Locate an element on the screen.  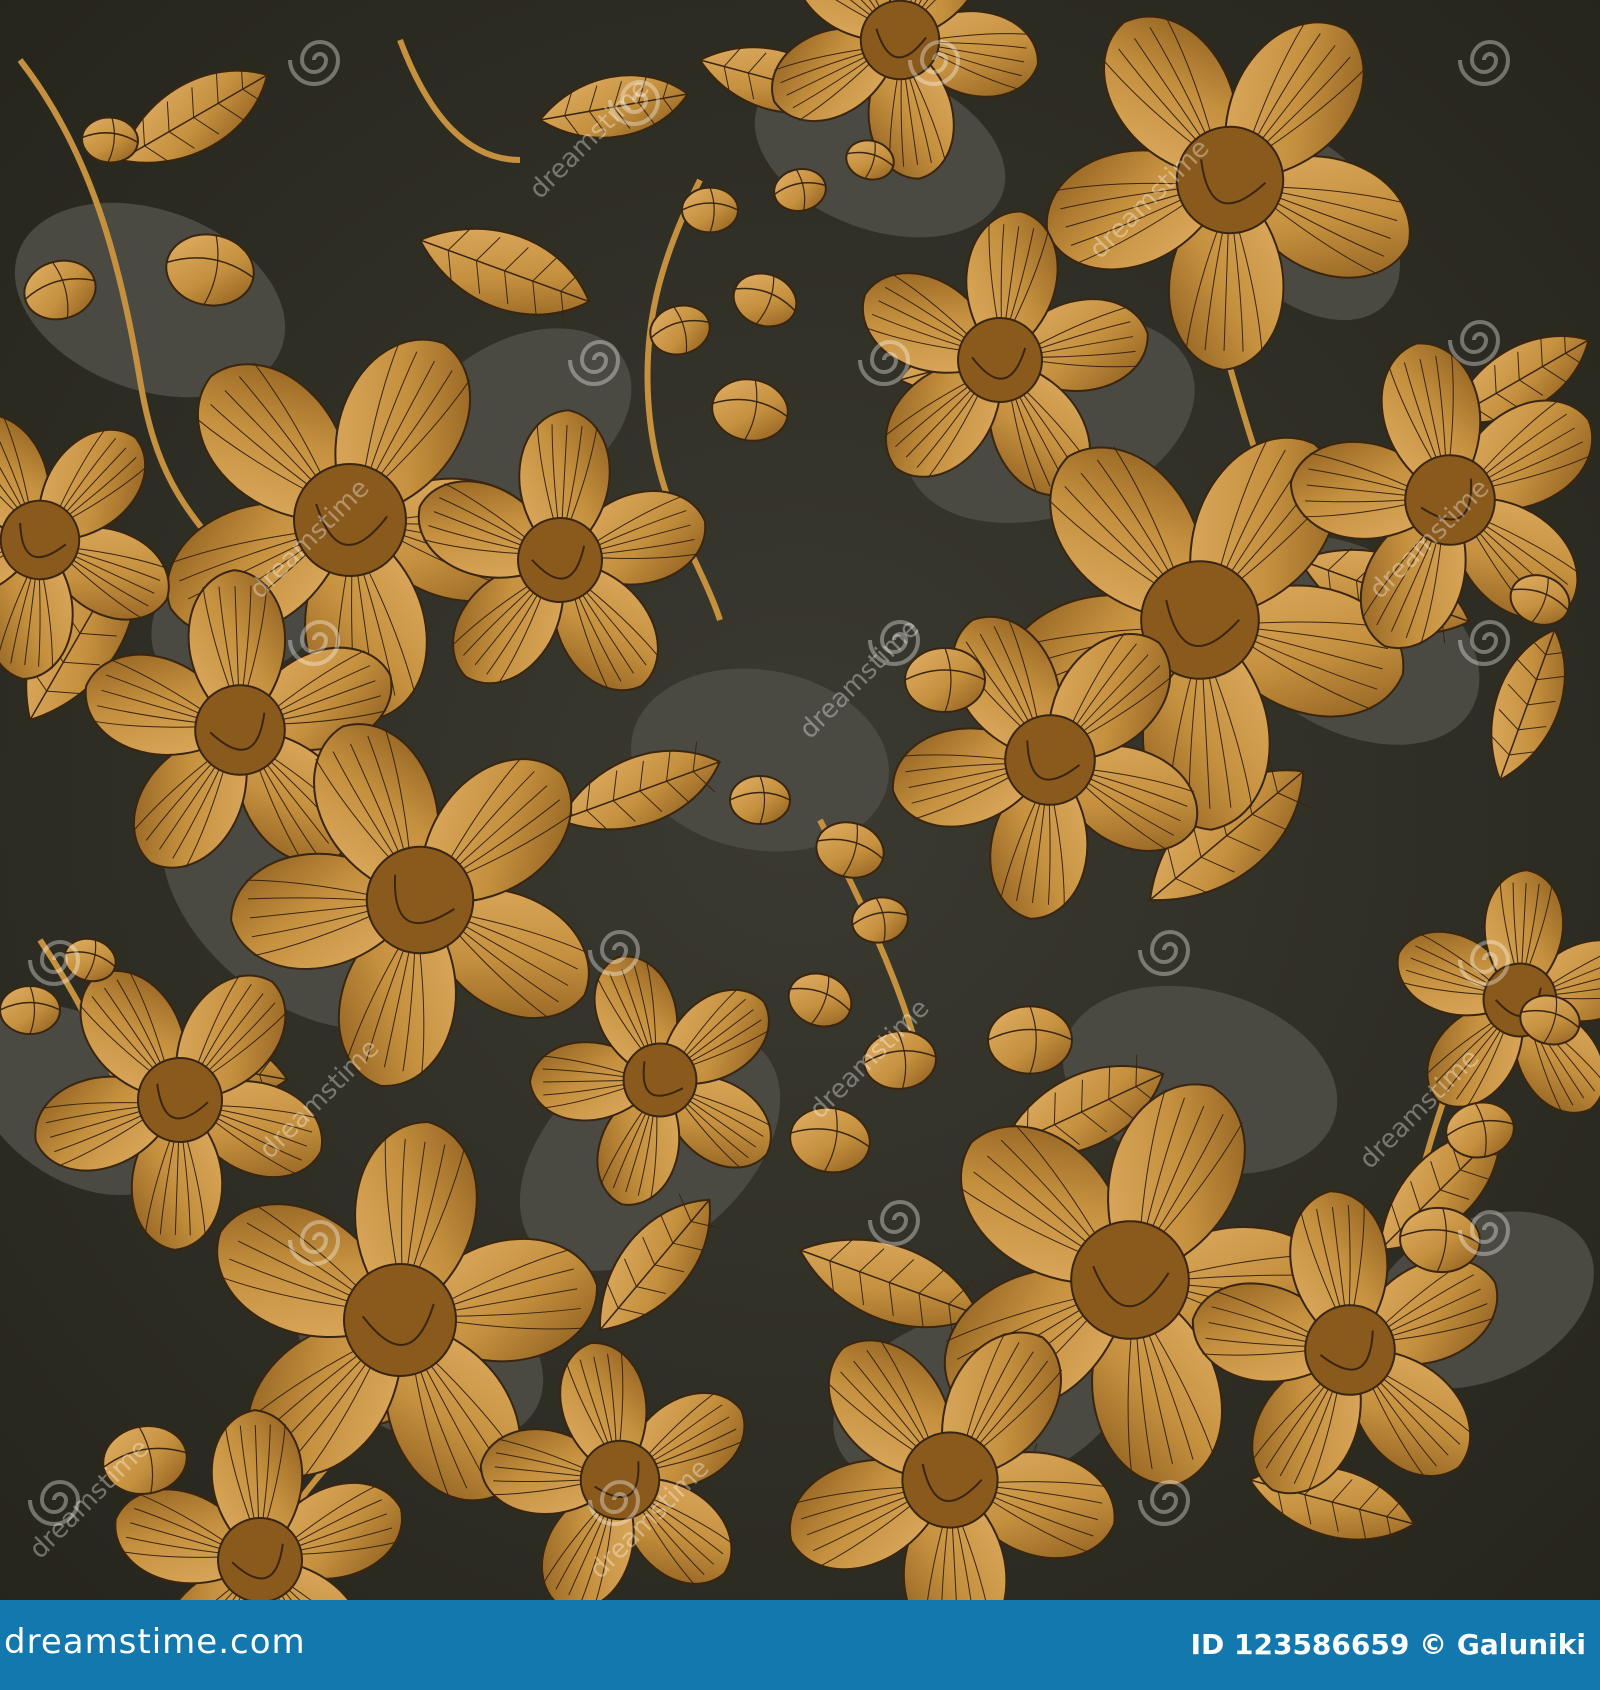
image-credit: ID 123586659 © Galuniki is located at coordinates (1388, 1644).